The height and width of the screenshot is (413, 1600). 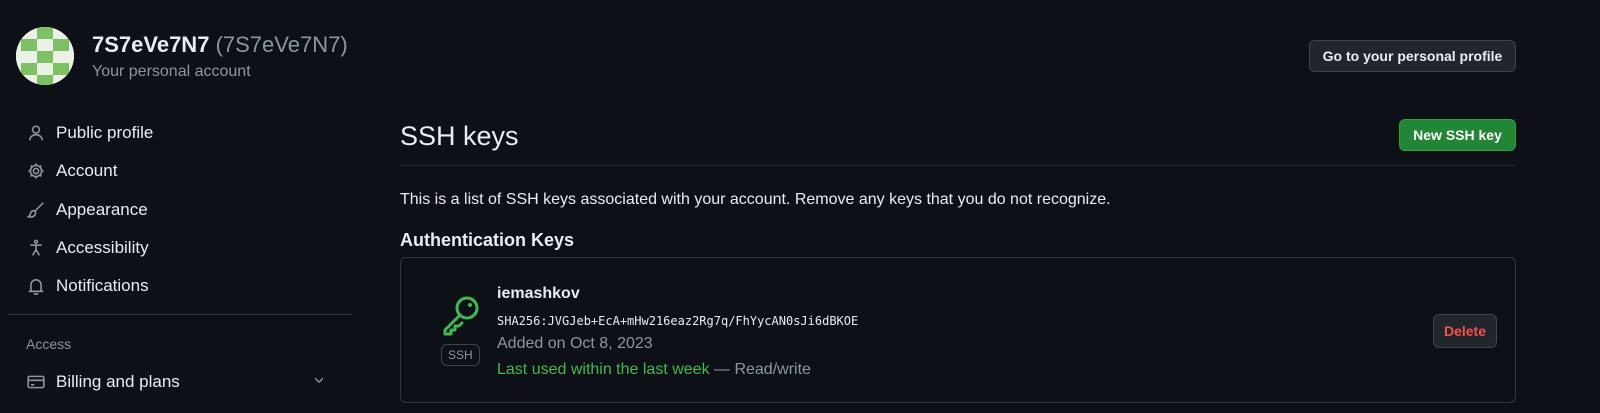 I want to click on credit-card-icon, so click(x=36, y=382).